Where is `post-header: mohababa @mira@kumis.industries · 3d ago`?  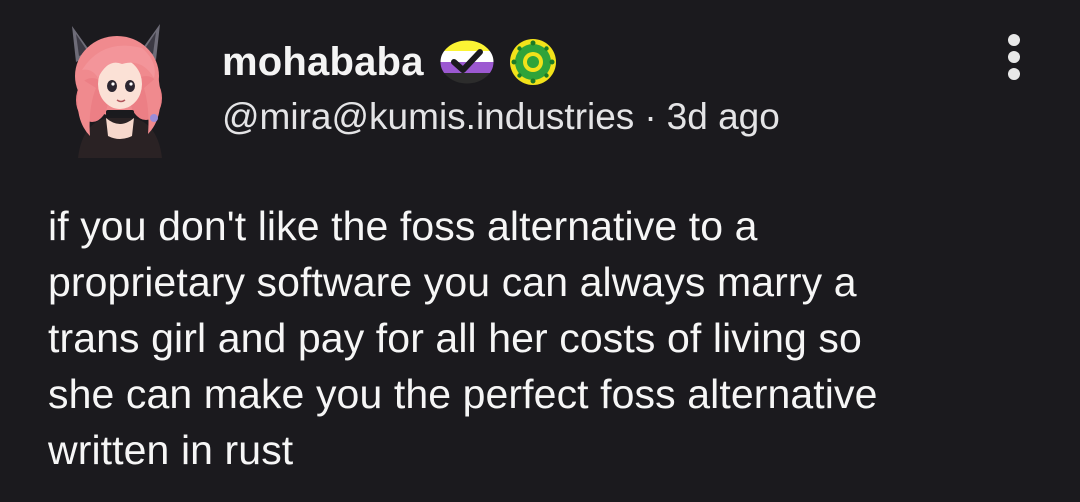 post-header: mohababa @mira@kumis.industries · 3d ago is located at coordinates (501, 86).